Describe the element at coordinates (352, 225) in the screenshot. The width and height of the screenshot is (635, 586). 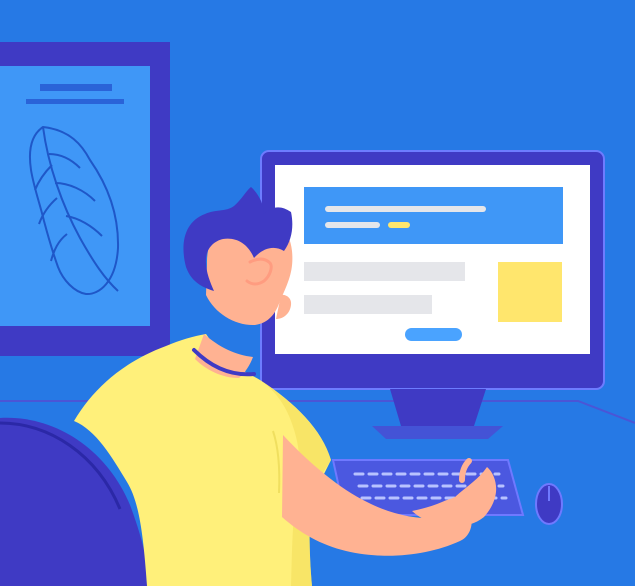
I see `screen-header-line-short` at that location.